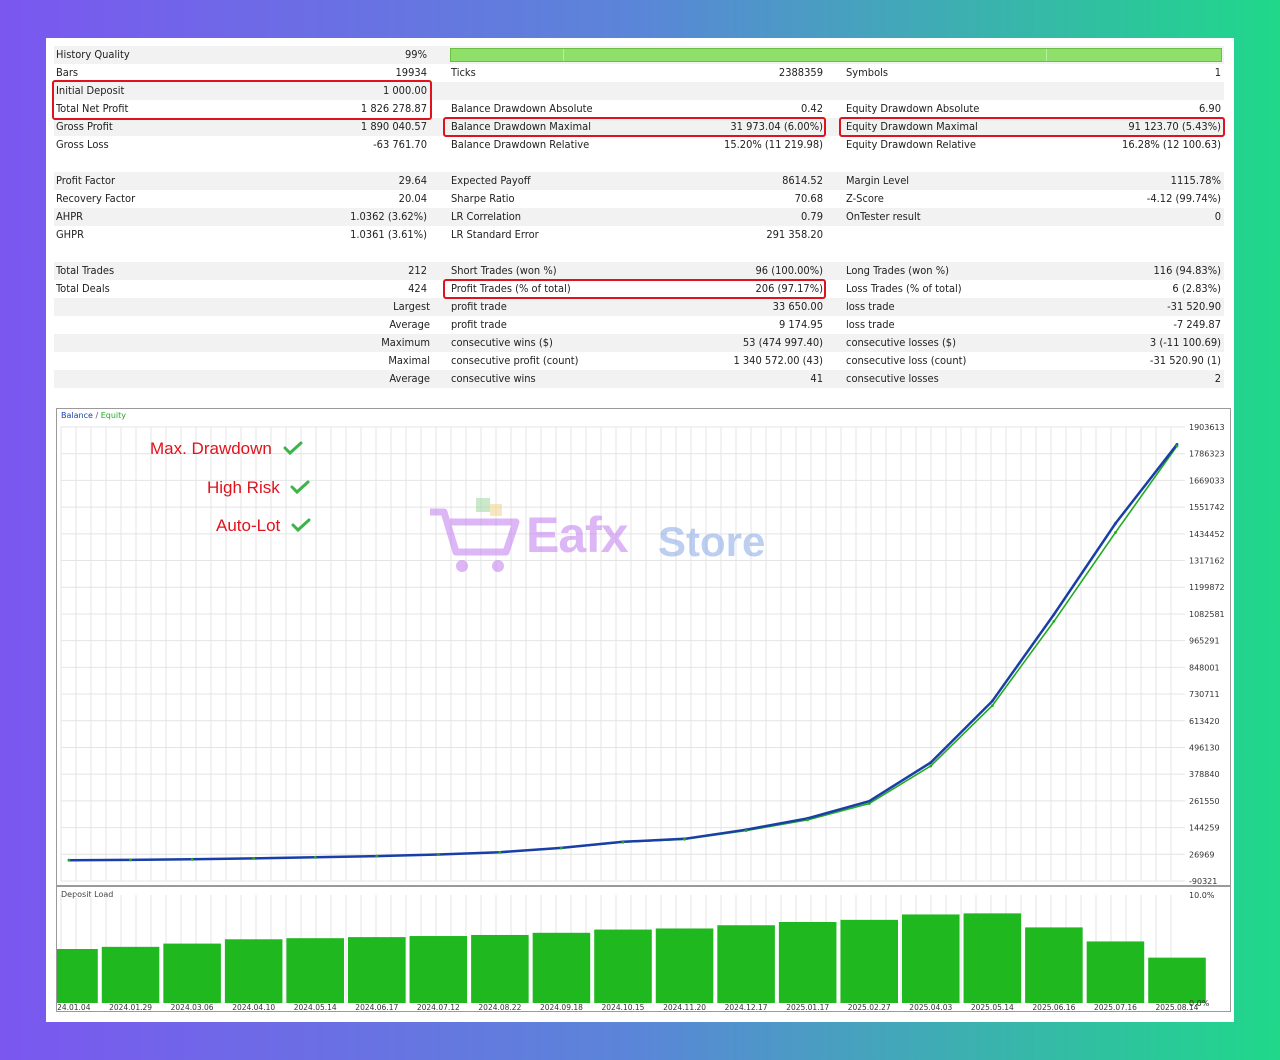  I want to click on data-point-balance, so click(992, 701).